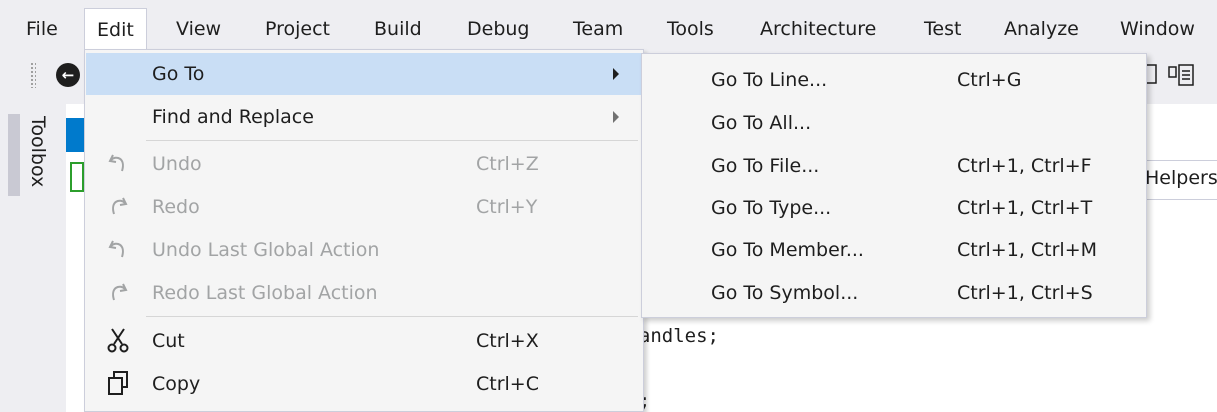 This screenshot has width=1217, height=412. Describe the element at coordinates (1025, 208) in the screenshot. I see `submenu-item-shortcut: Ctrl+1, Ctrl+T` at that location.